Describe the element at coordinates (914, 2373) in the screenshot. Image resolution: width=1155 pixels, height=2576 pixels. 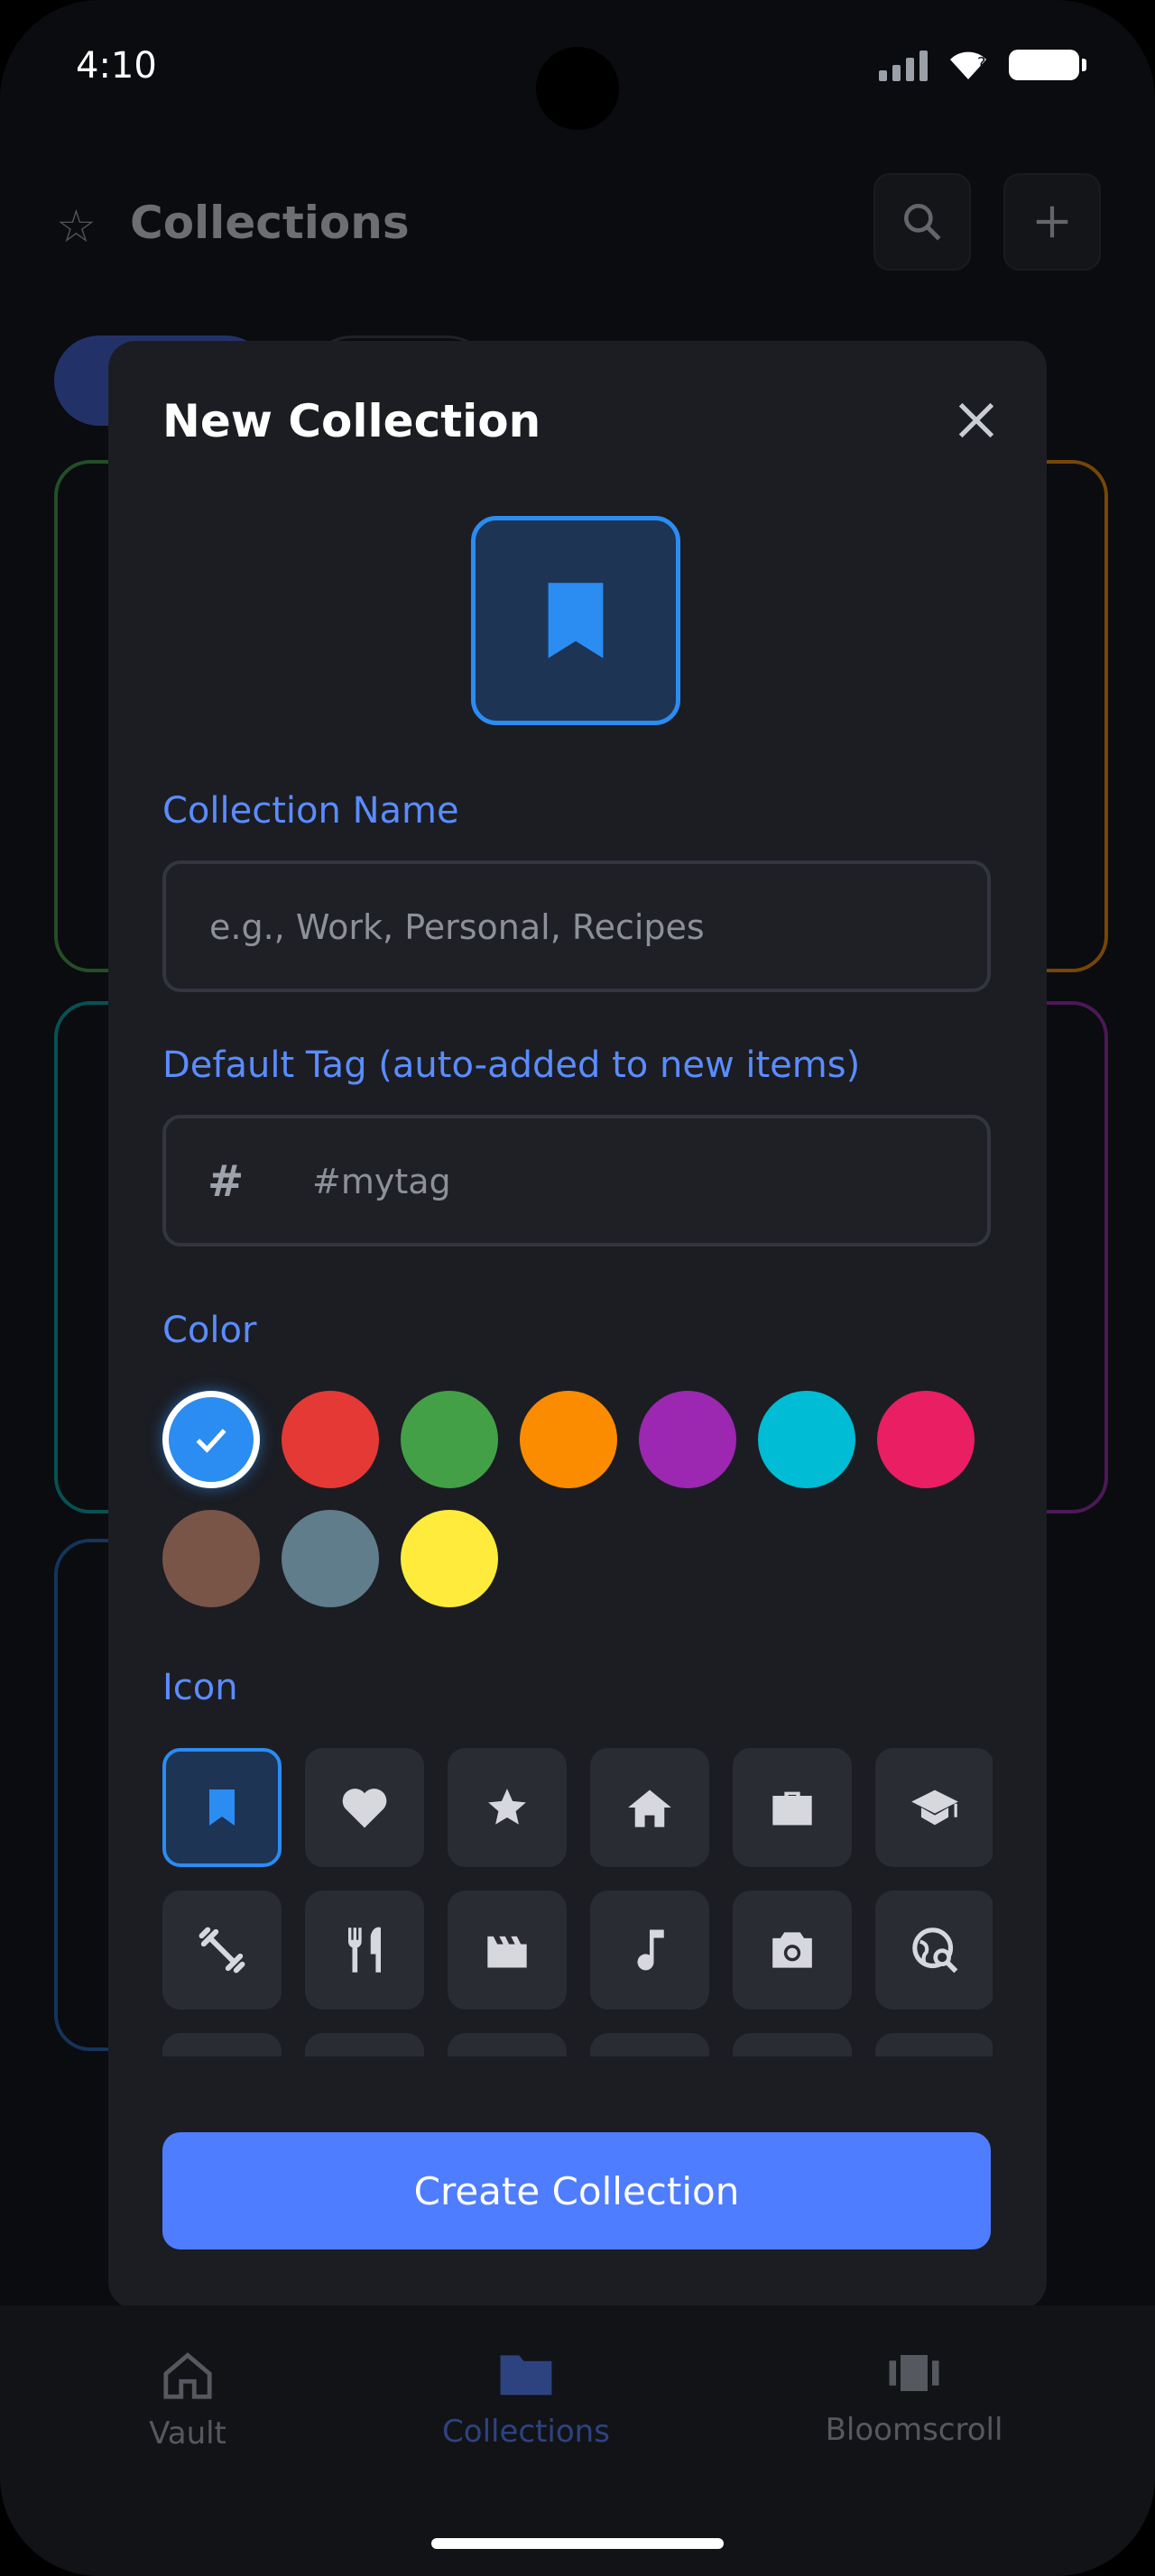
I see `carousel-icon` at that location.